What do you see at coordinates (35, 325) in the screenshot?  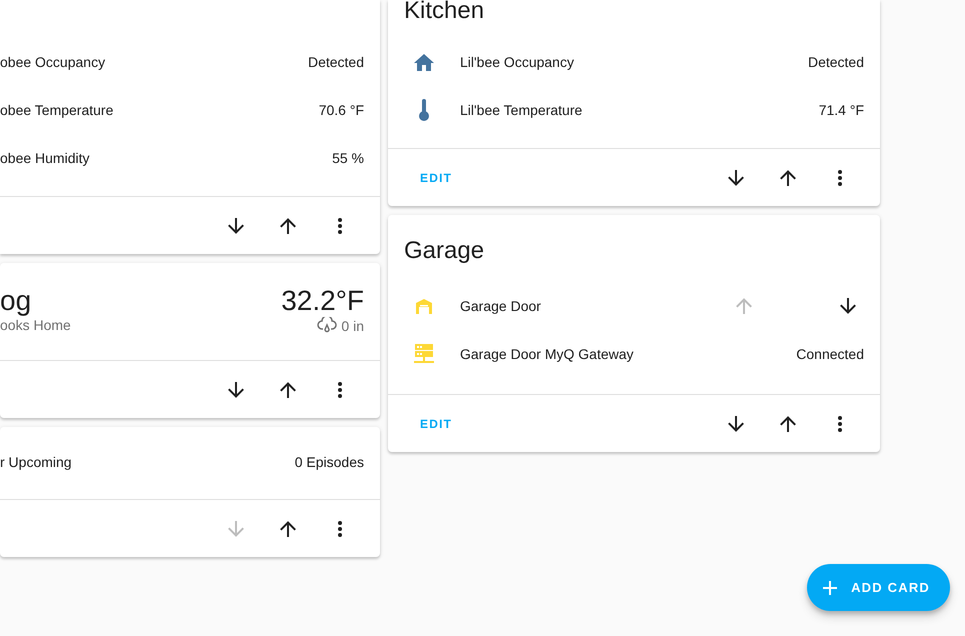 I see `weather-location: ooks Home` at bounding box center [35, 325].